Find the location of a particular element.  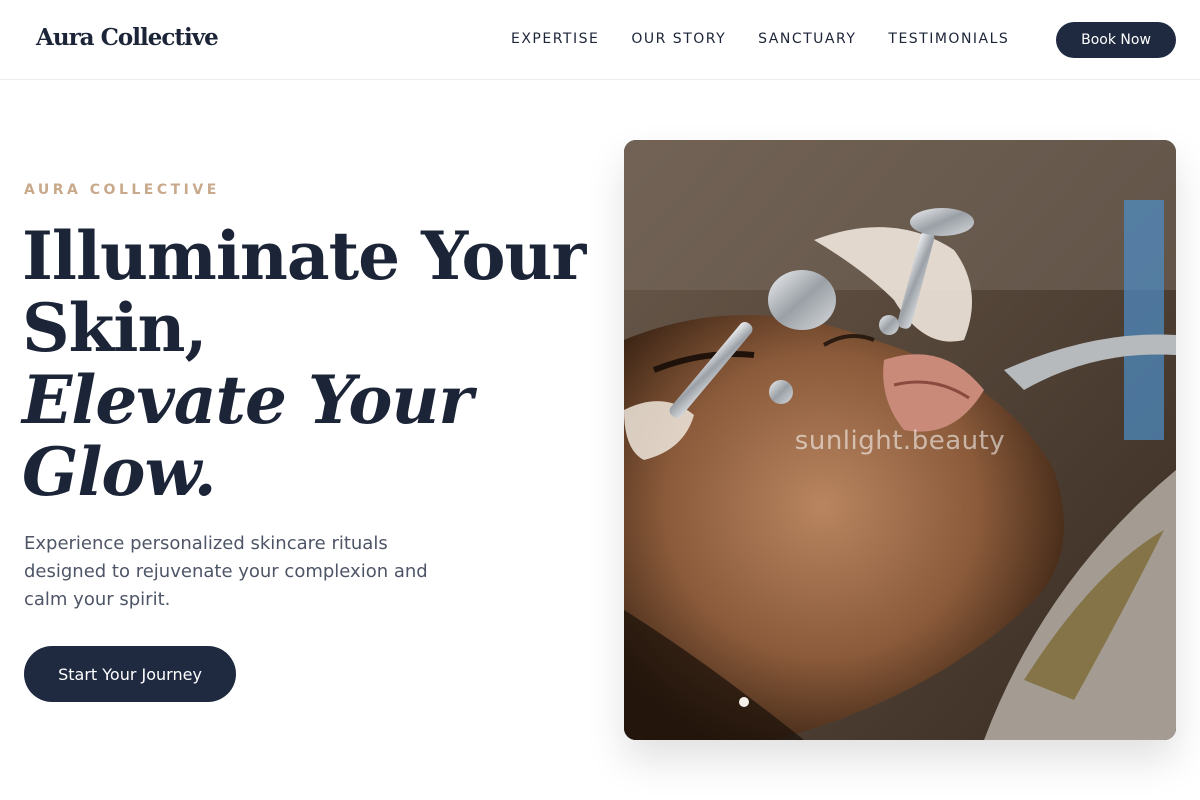

nav-link-our-story: OUR STORY is located at coordinates (678, 39).